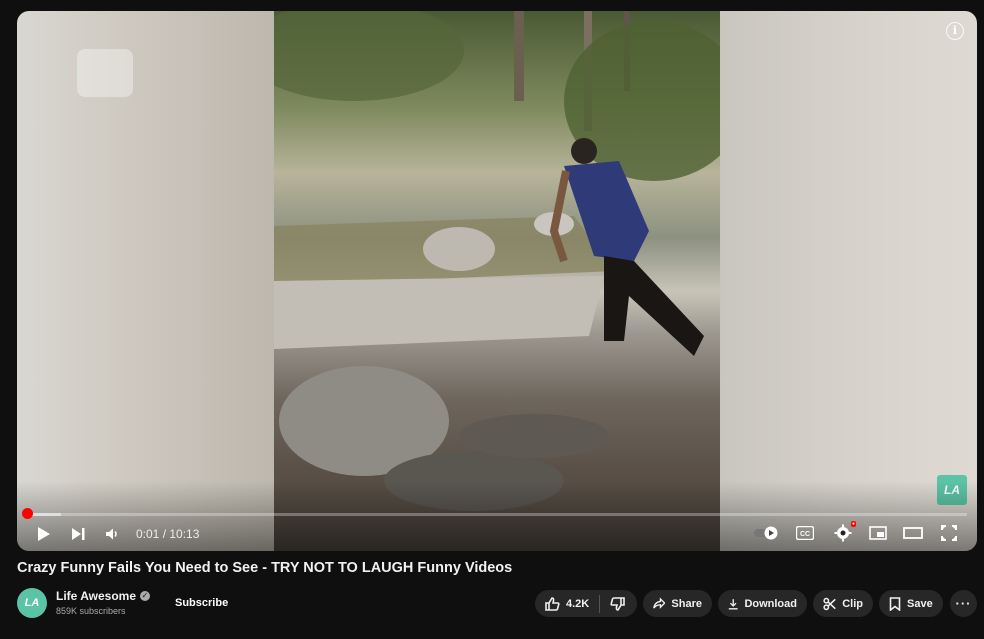  Describe the element at coordinates (27, 513) in the screenshot. I see `scrubber-handle` at that location.